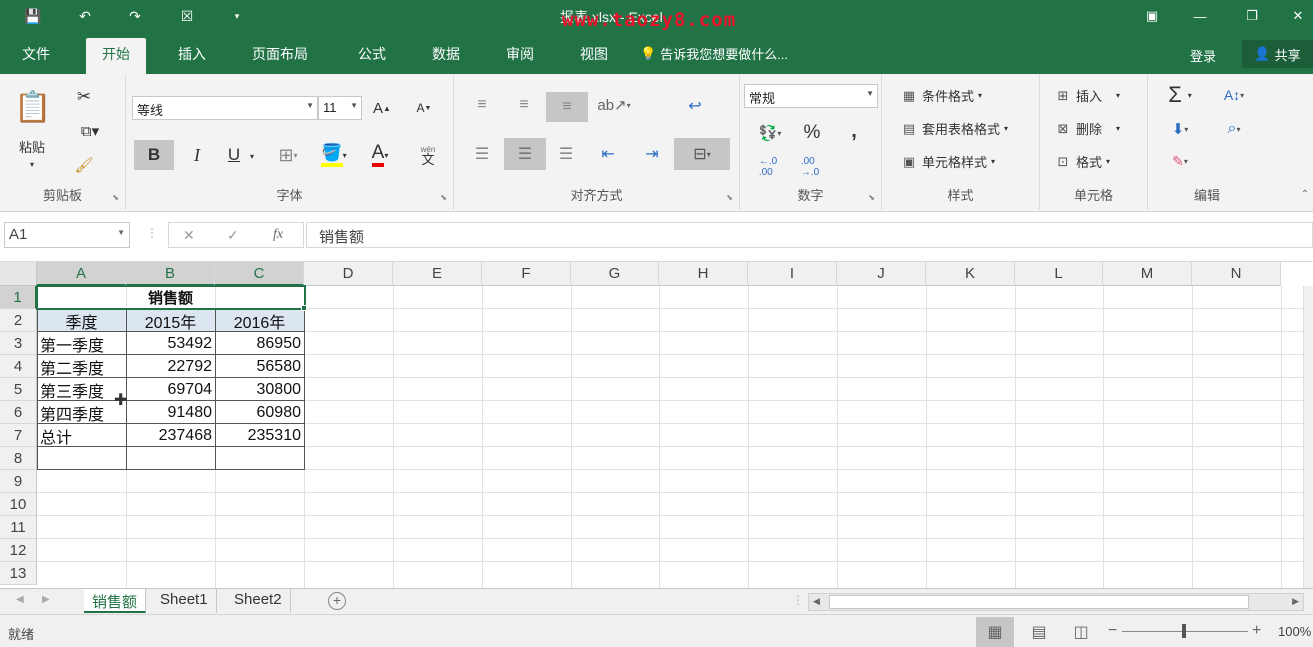  Describe the element at coordinates (1234, 95) in the screenshot. I see `sort-filter-icon: A↕ ▾` at that location.